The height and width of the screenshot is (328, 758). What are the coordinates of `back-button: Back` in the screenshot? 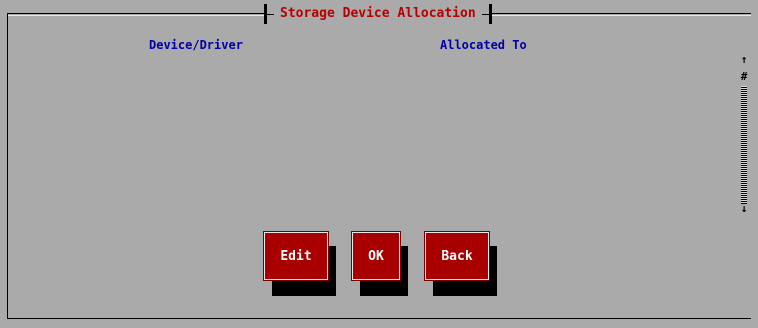 It's located at (457, 256).